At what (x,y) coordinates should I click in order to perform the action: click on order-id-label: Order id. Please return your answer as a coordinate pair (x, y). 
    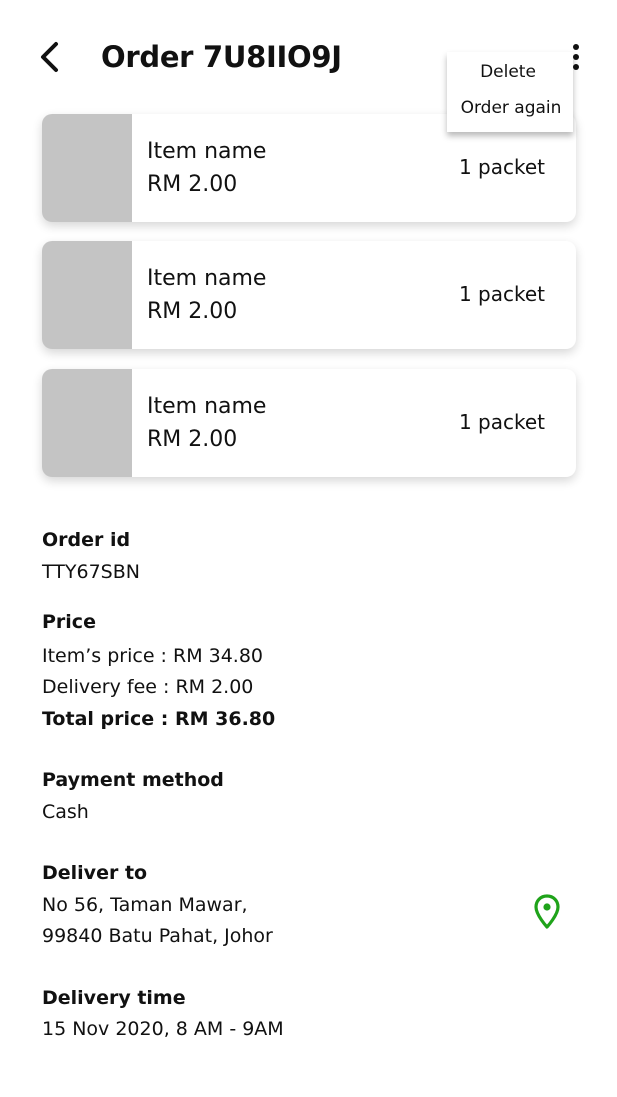
    Looking at the image, I should click on (86, 540).